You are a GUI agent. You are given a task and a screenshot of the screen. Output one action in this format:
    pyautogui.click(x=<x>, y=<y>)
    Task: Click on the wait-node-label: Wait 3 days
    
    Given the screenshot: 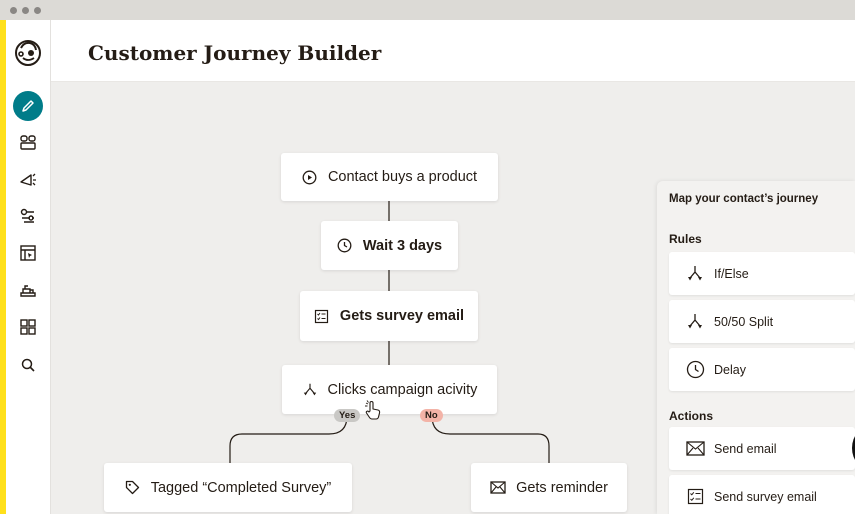 What is the action you would take?
    pyautogui.click(x=402, y=245)
    